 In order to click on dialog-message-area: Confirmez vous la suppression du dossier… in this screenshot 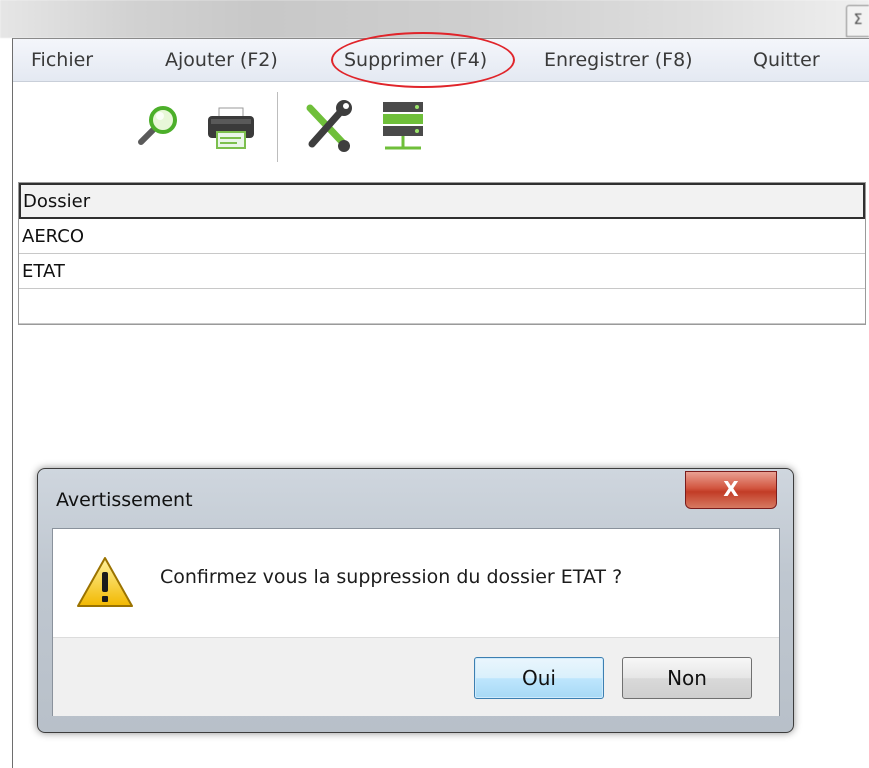, I will do `click(416, 583)`.